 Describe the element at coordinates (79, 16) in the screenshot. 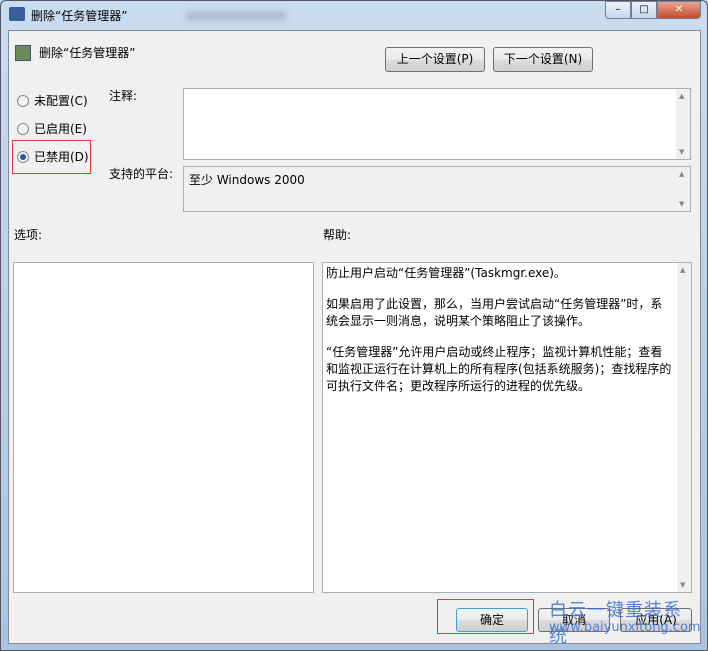

I see `window-title: 删除“任务管理器”` at that location.